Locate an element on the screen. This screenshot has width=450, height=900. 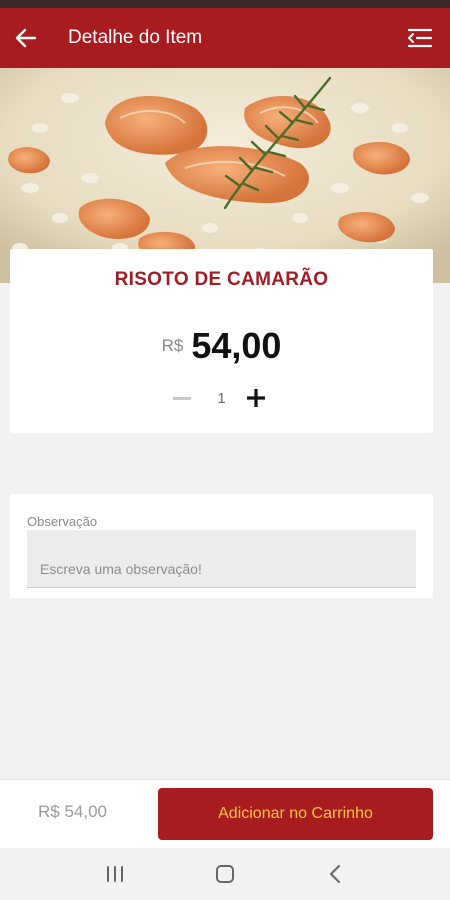
home-button is located at coordinates (225, 874).